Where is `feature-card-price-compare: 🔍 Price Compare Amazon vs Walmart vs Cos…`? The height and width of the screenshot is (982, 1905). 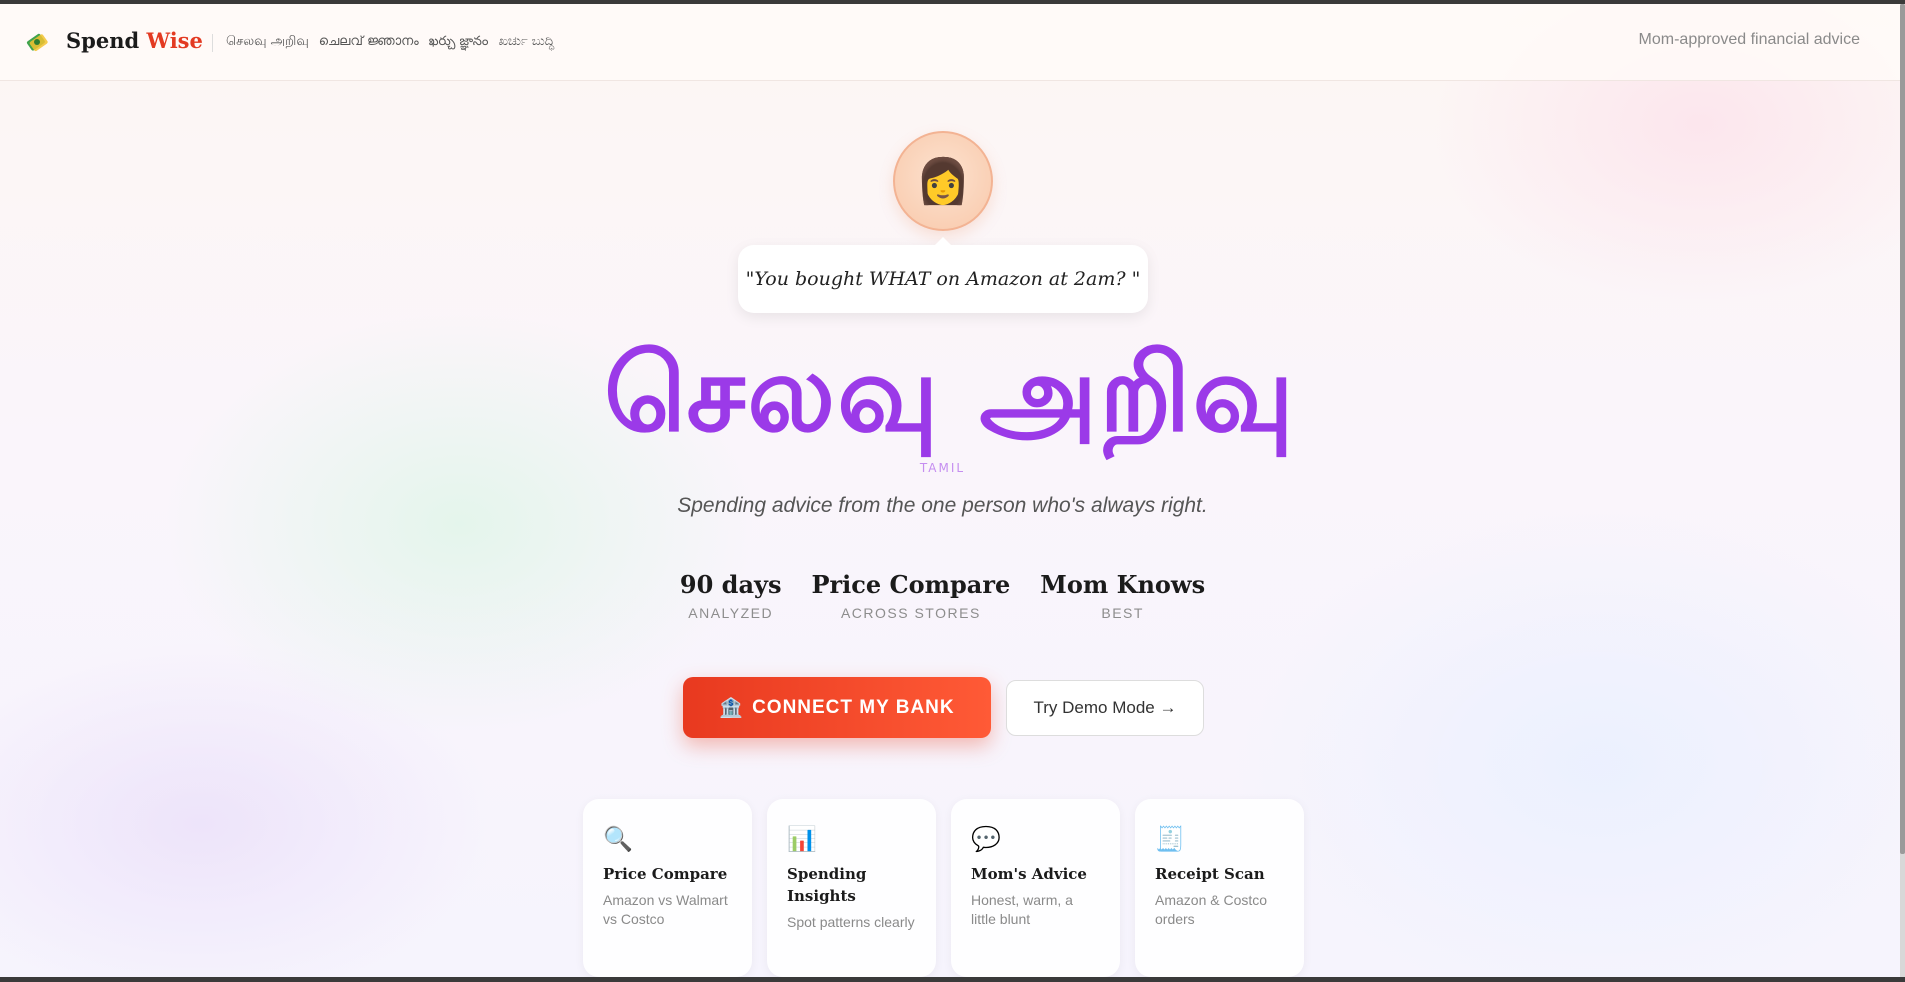 feature-card-price-compare: 🔍 Price Compare Amazon vs Walmart vs Cos… is located at coordinates (667, 888).